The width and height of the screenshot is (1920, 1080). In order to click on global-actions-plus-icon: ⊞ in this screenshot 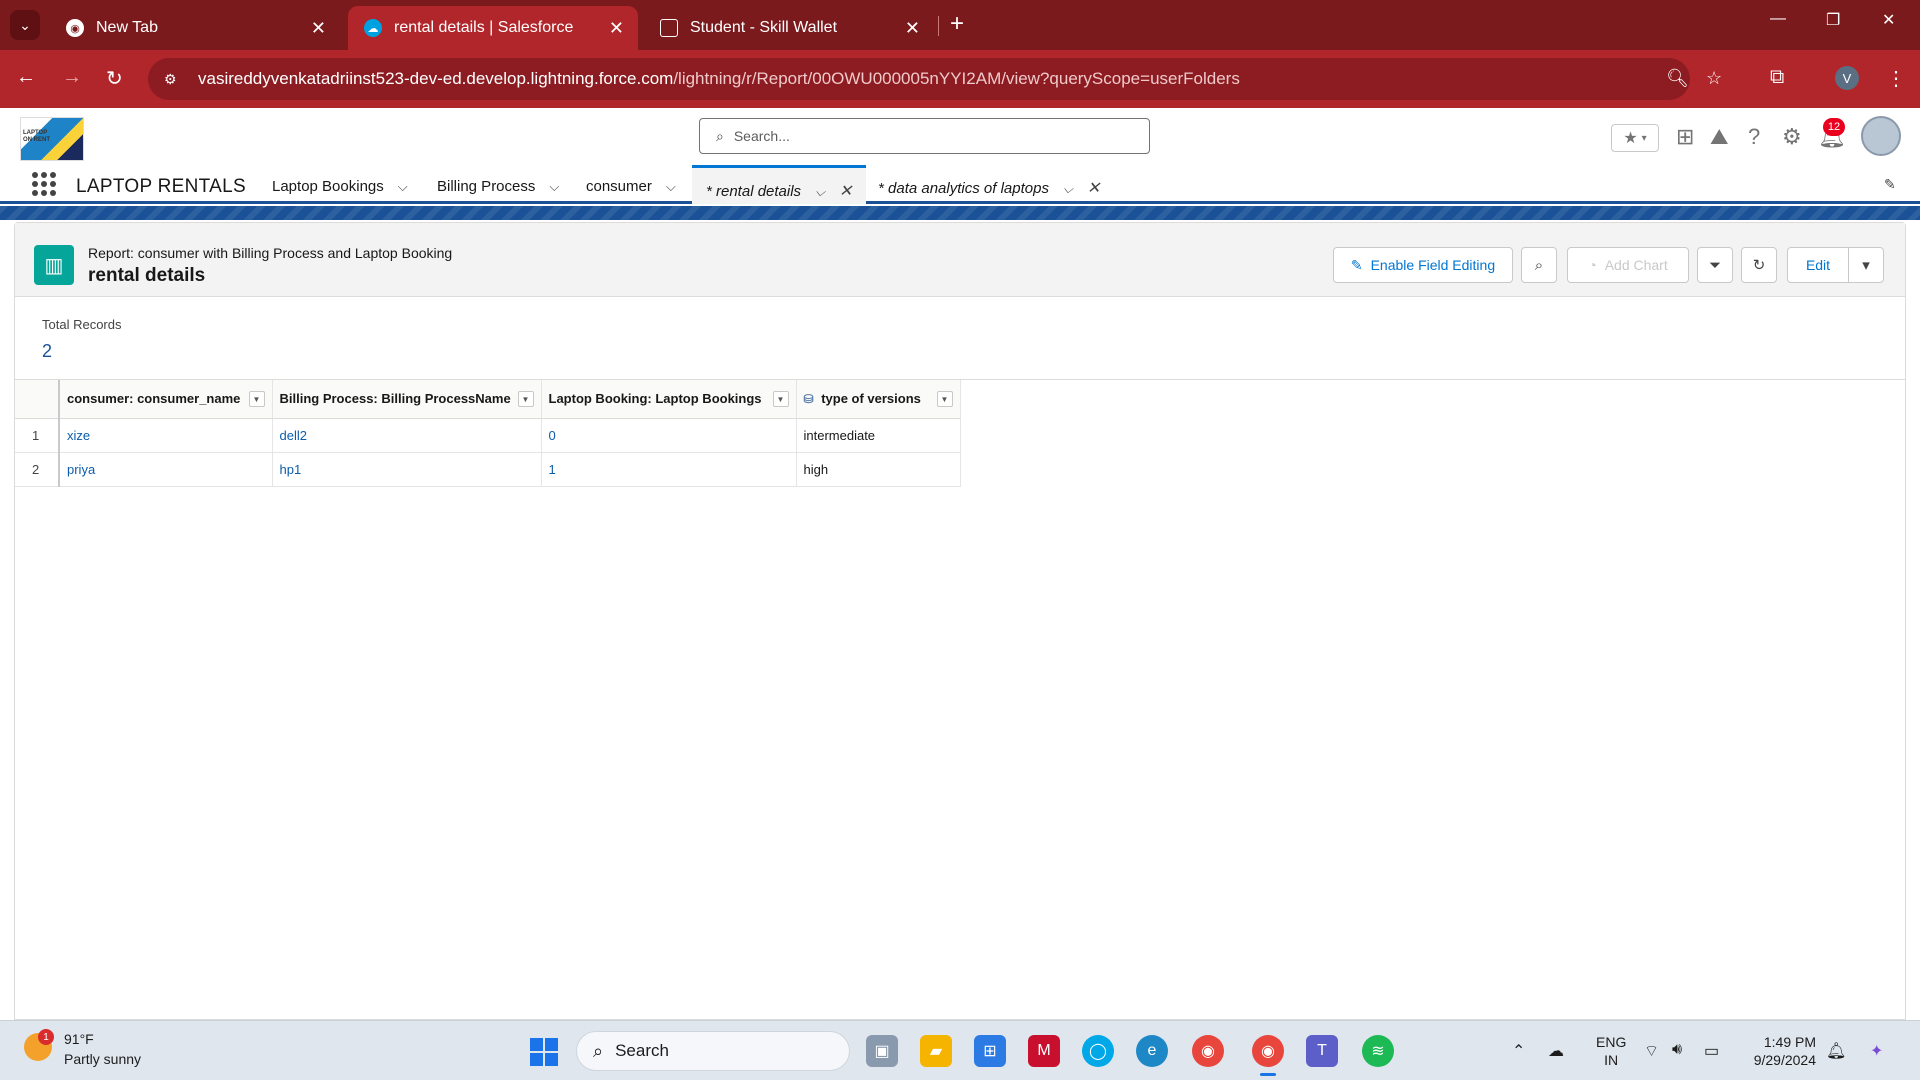, I will do `click(1685, 137)`.